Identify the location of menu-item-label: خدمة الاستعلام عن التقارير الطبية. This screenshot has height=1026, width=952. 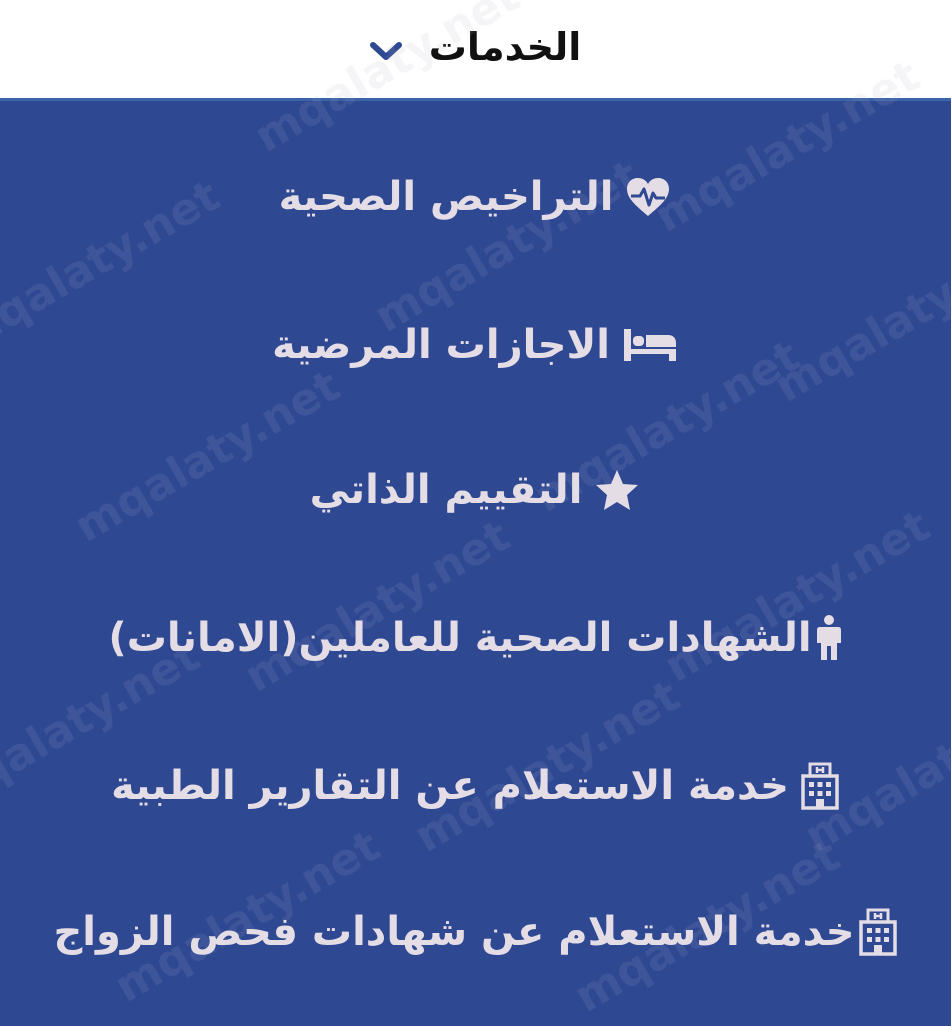
(451, 786).